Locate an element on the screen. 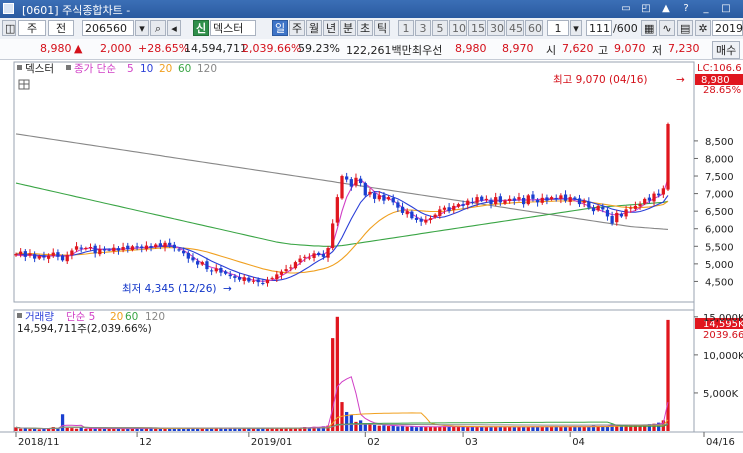 The height and width of the screenshot is (453, 743). period-tab-second: 초 is located at coordinates (365, 28).